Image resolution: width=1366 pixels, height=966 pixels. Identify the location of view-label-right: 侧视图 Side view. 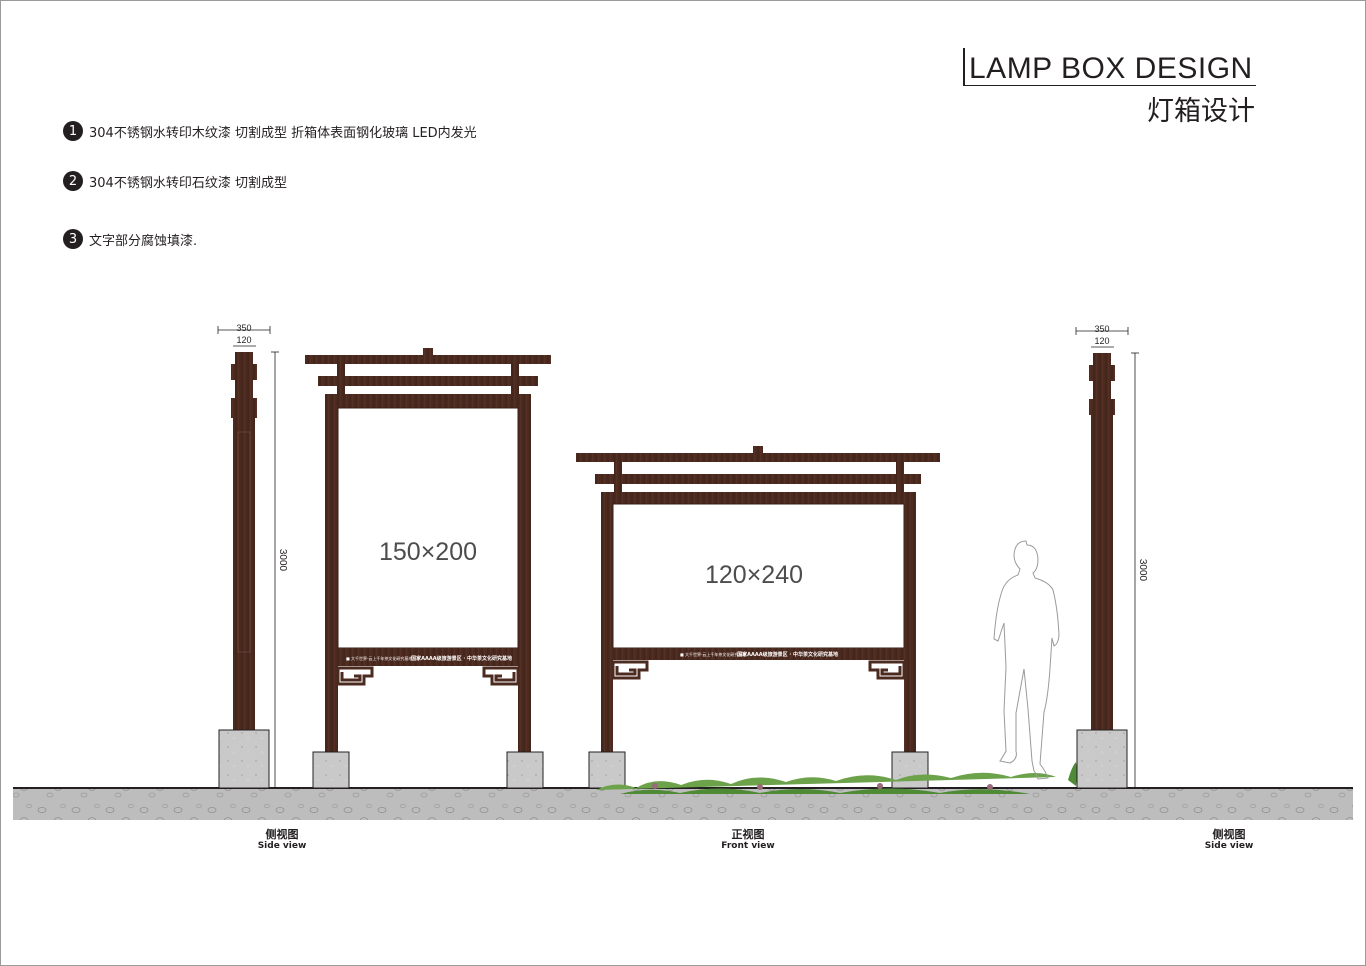
(1229, 840).